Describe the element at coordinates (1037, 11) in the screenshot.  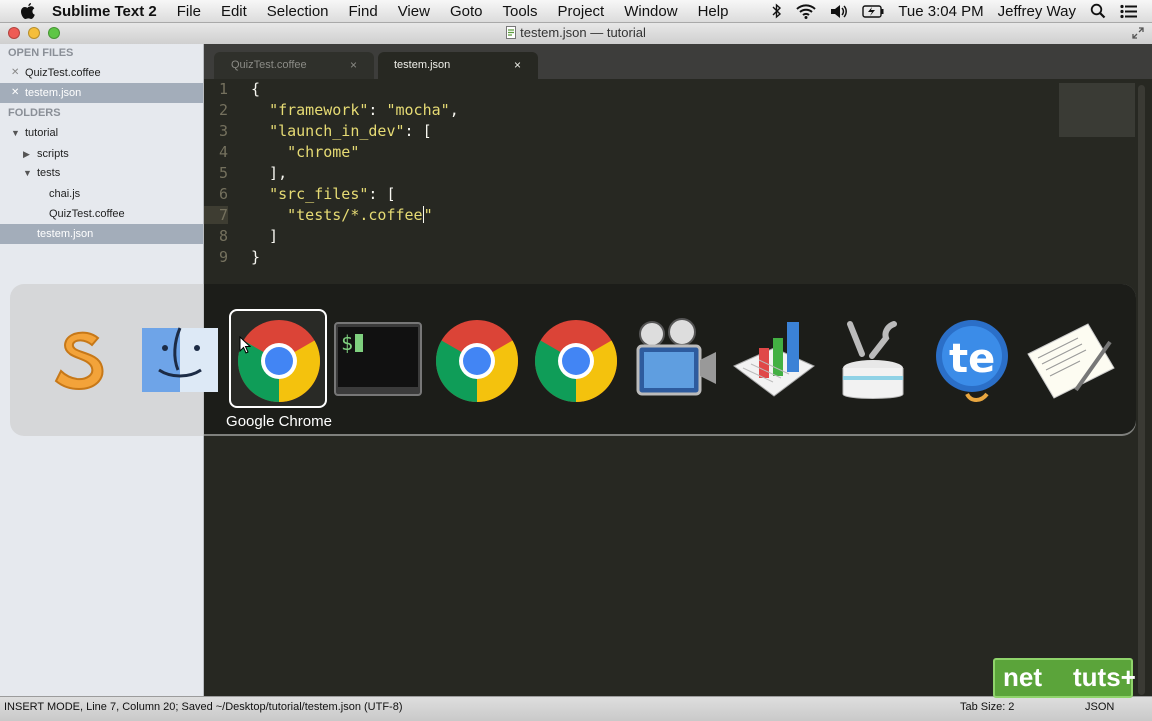
I see `menu-user: Jeffrey Way` at that location.